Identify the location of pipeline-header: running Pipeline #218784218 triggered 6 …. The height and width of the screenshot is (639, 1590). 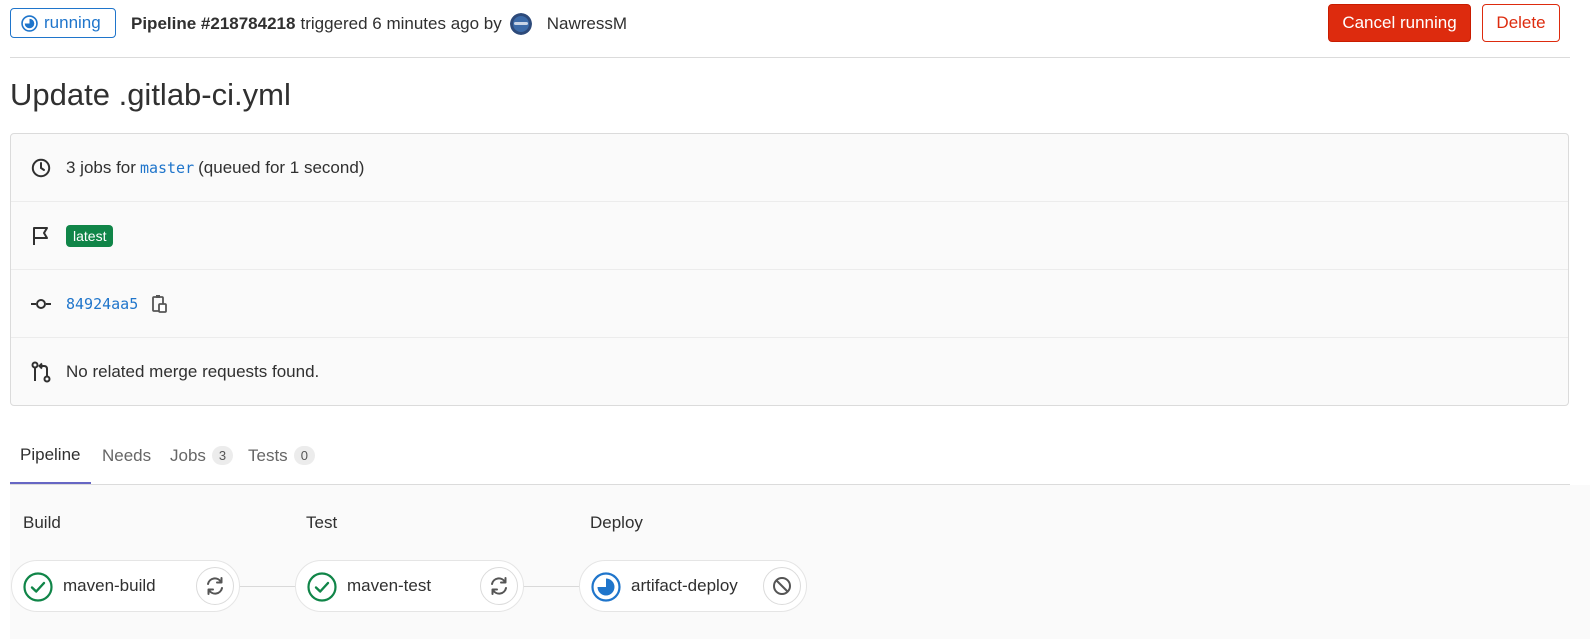
(790, 29).